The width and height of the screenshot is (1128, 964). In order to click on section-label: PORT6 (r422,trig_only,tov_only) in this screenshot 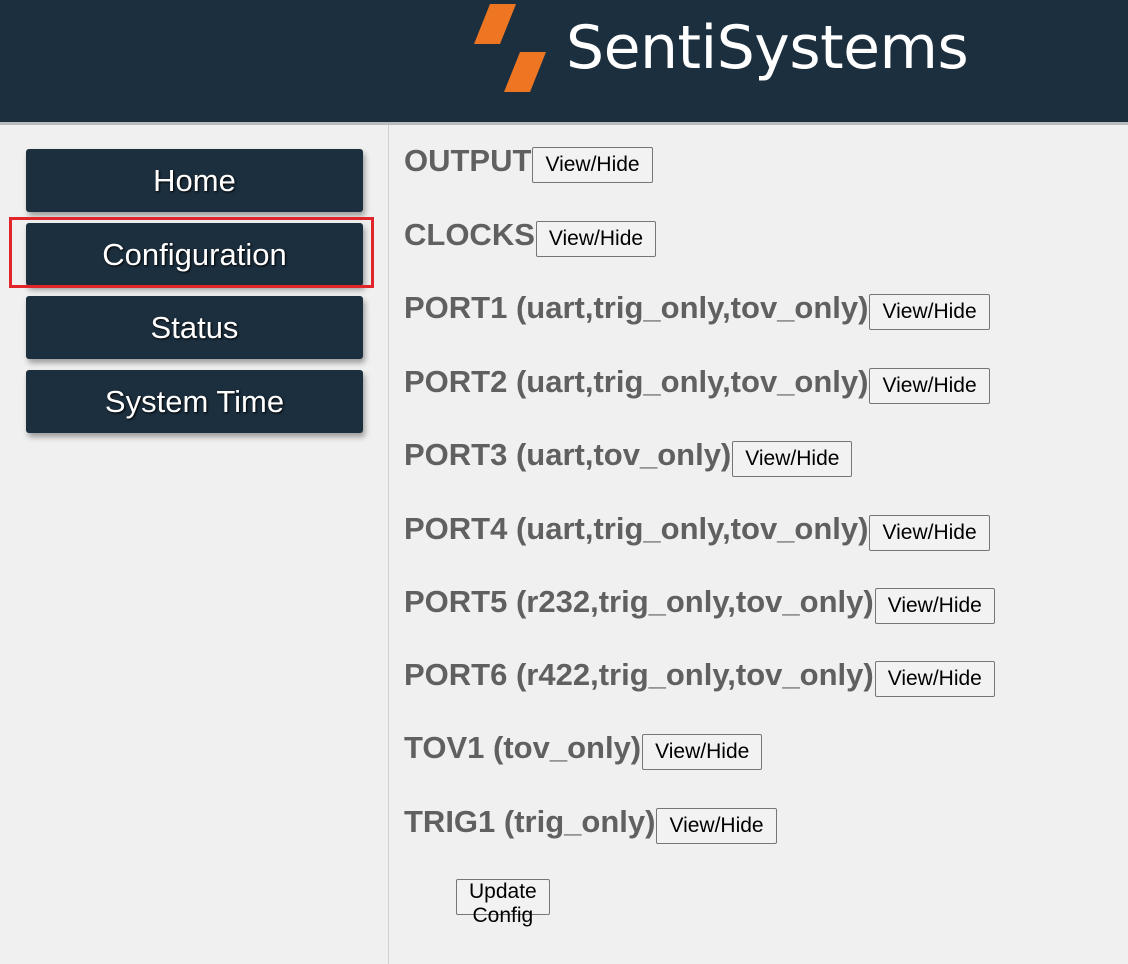, I will do `click(639, 674)`.